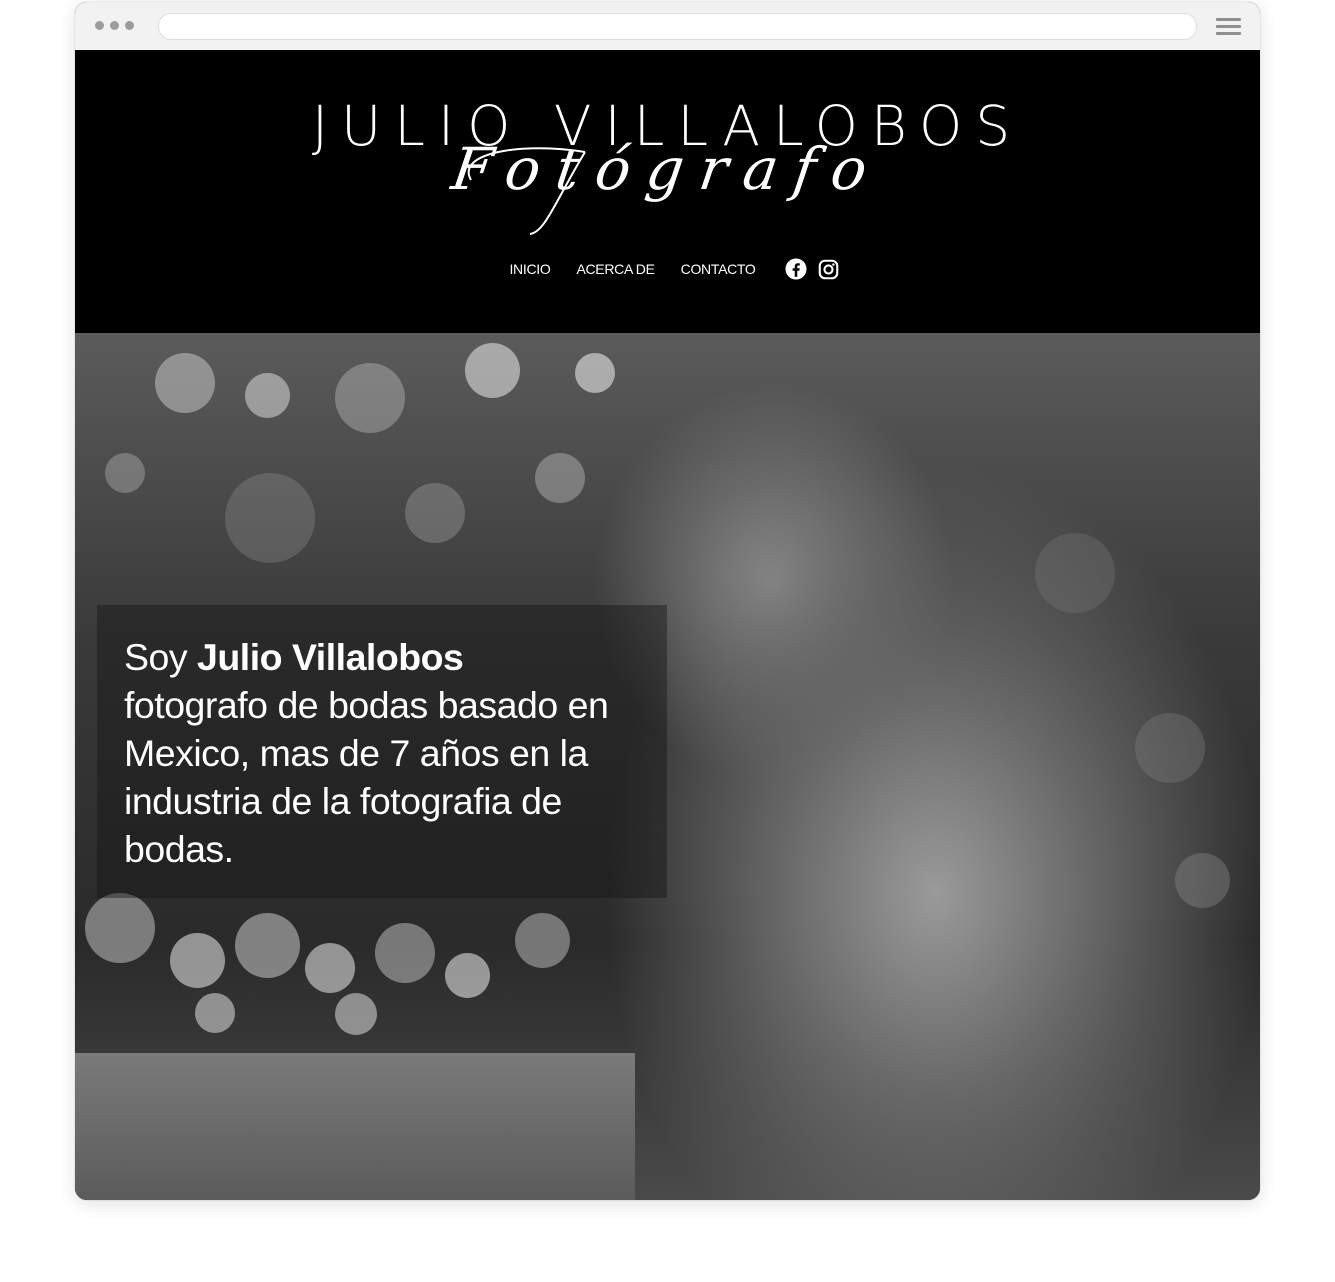 Image resolution: width=1335 pixels, height=1282 pixels. I want to click on main-nav: INICIO ACERCA DE CONTACTO, so click(667, 269).